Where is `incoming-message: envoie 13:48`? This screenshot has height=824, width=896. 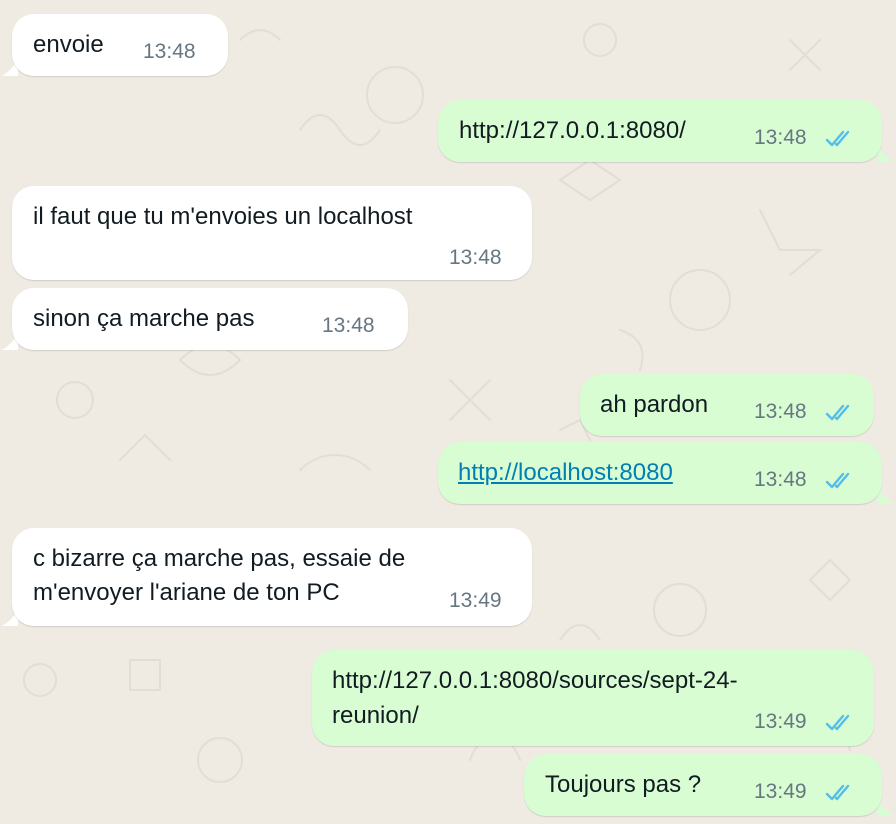 incoming-message: envoie 13:48 is located at coordinates (120, 45).